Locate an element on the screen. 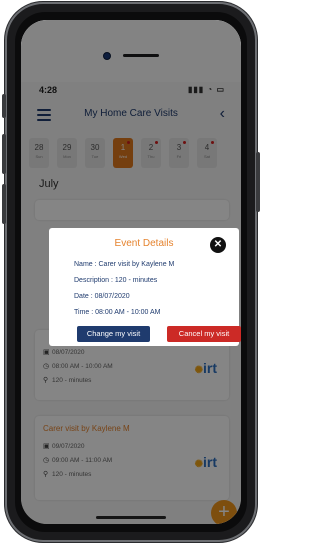 The height and width of the screenshot is (544, 320). volume-down-button is located at coordinates (4, 204).